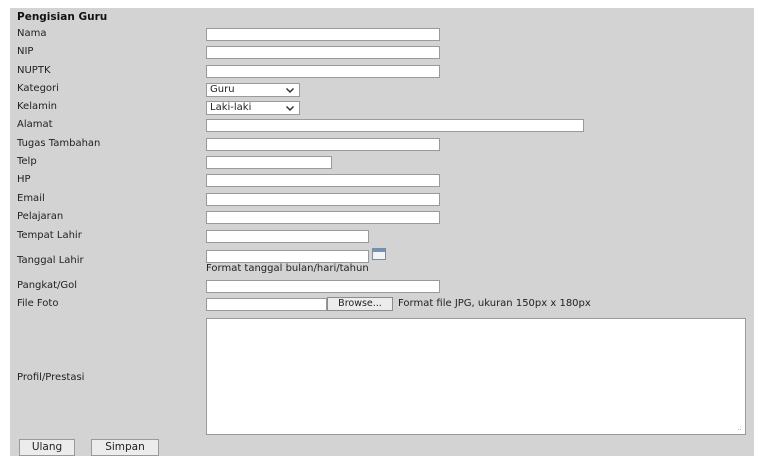  What do you see at coordinates (24, 179) in the screenshot?
I see `hp-label: HP` at bounding box center [24, 179].